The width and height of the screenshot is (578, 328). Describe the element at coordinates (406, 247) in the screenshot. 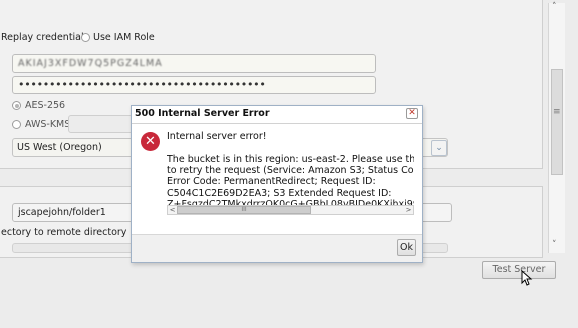

I see `ok-button: Ok` at that location.